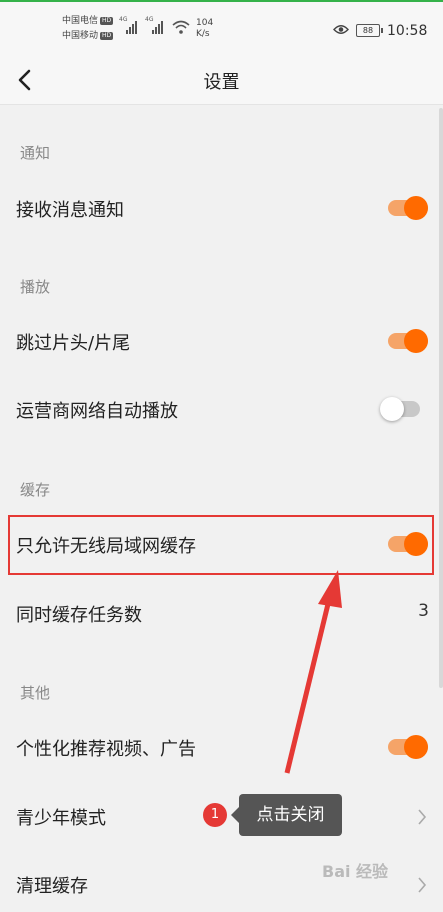  What do you see at coordinates (369, 30) in the screenshot?
I see `battery-indicator: 88` at bounding box center [369, 30].